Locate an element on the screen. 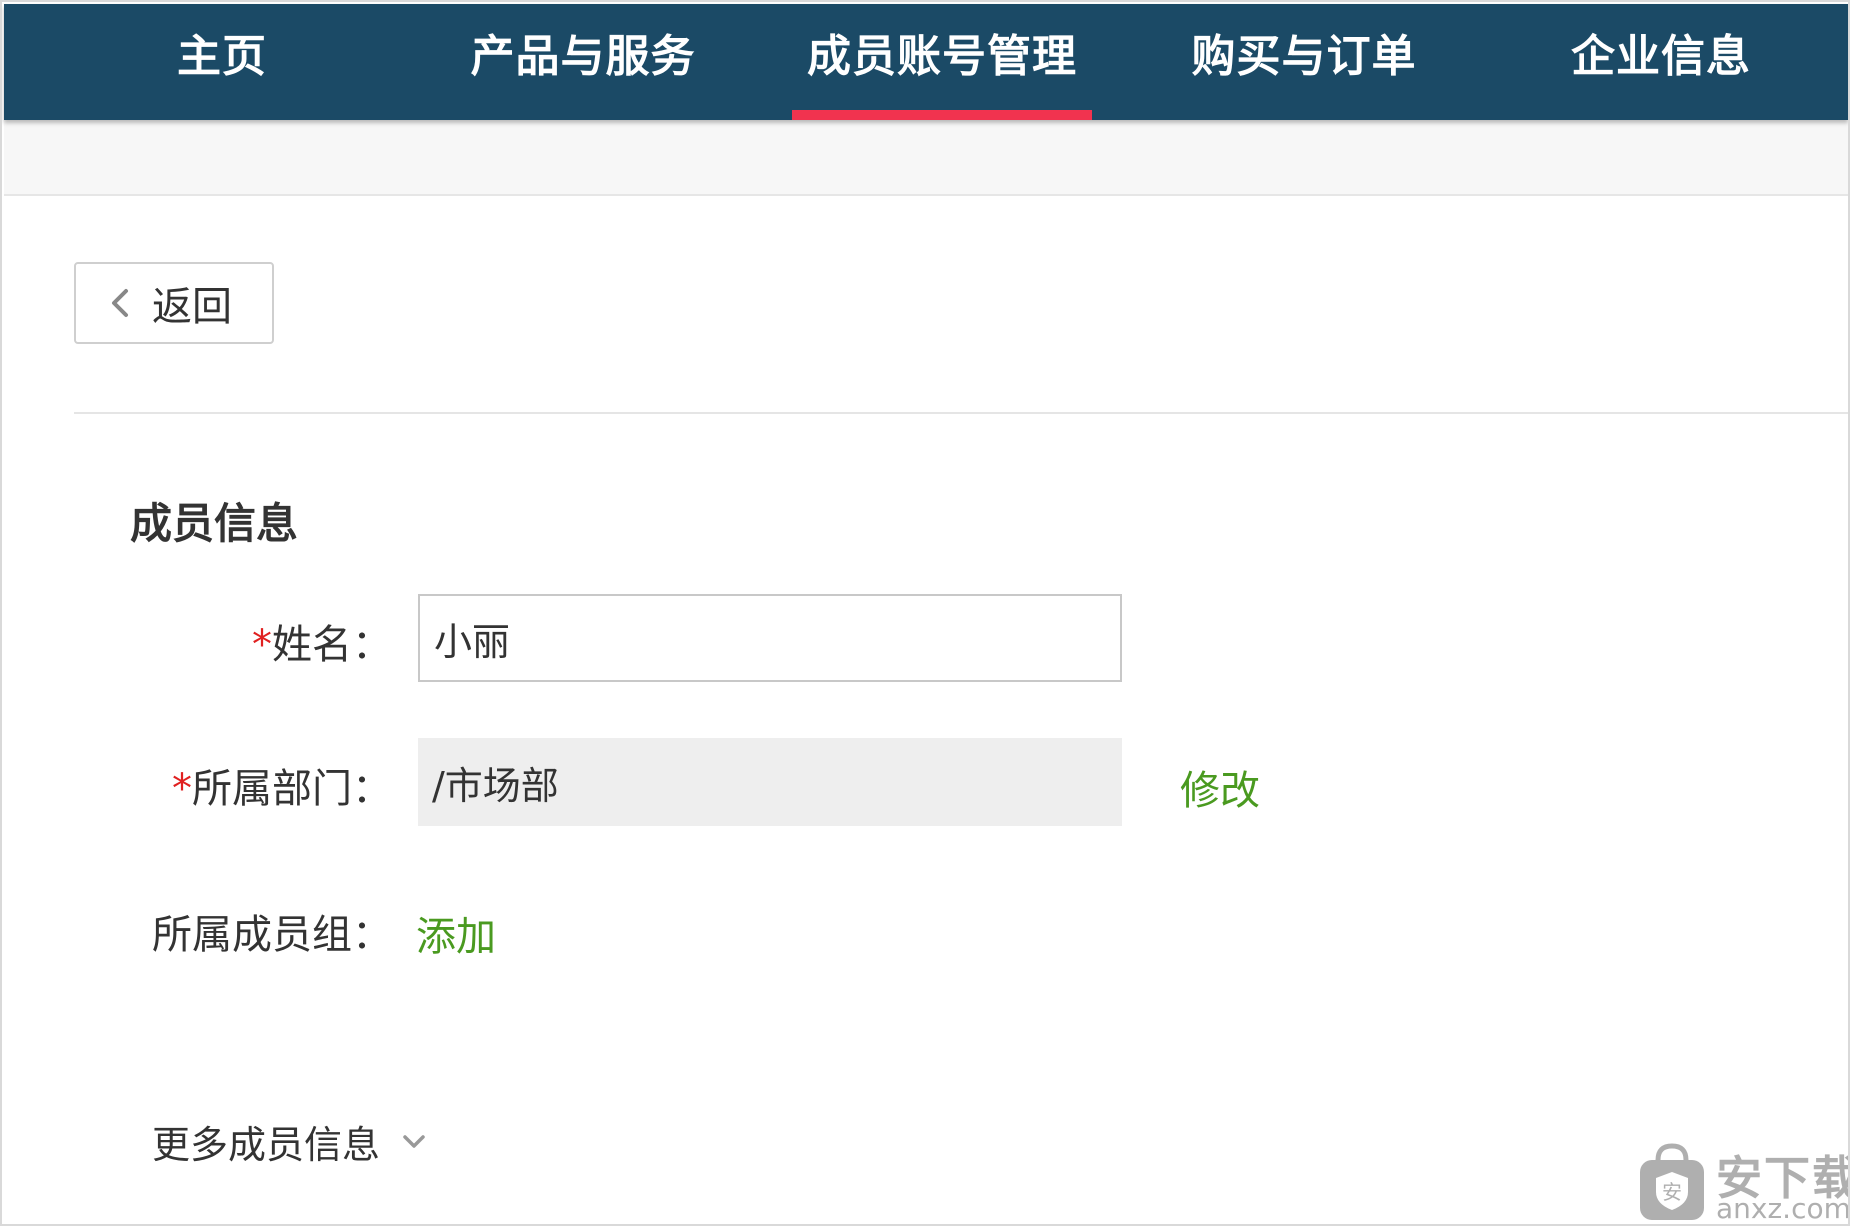  back-button-label: 返回 is located at coordinates (192, 307).